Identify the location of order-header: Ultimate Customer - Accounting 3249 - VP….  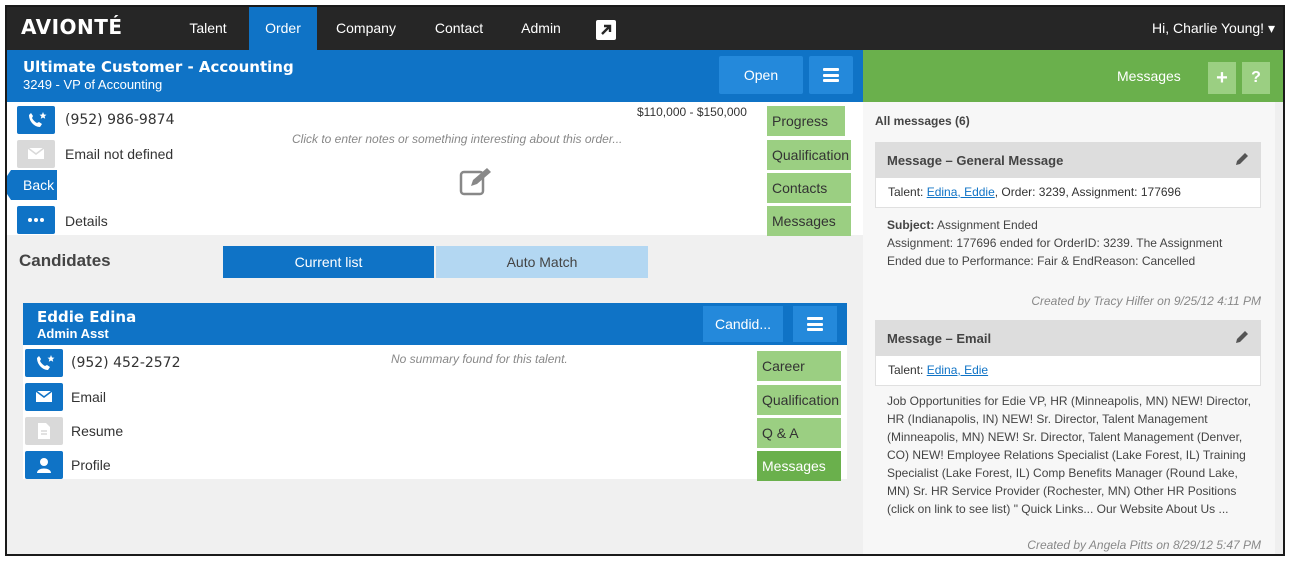
(435, 76).